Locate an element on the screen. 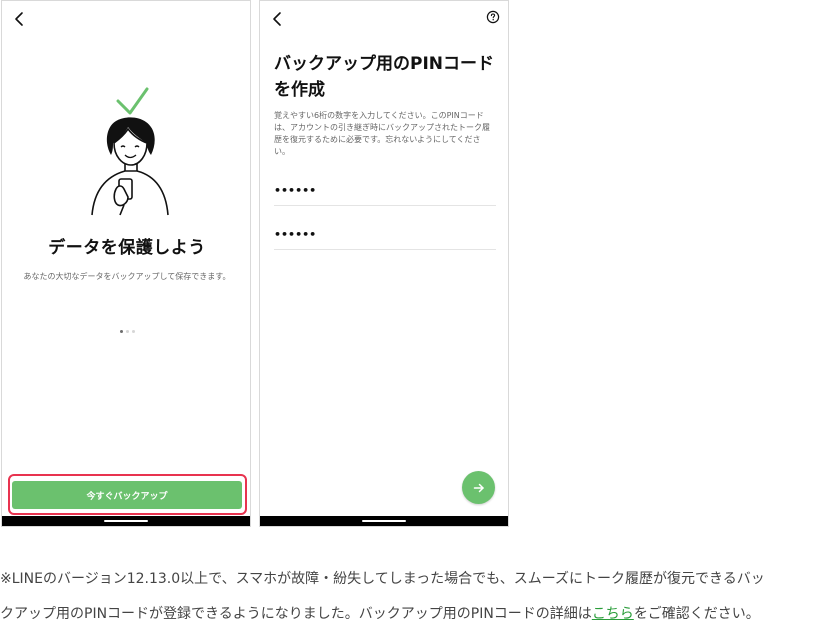  page-dot-active is located at coordinates (121, 331).